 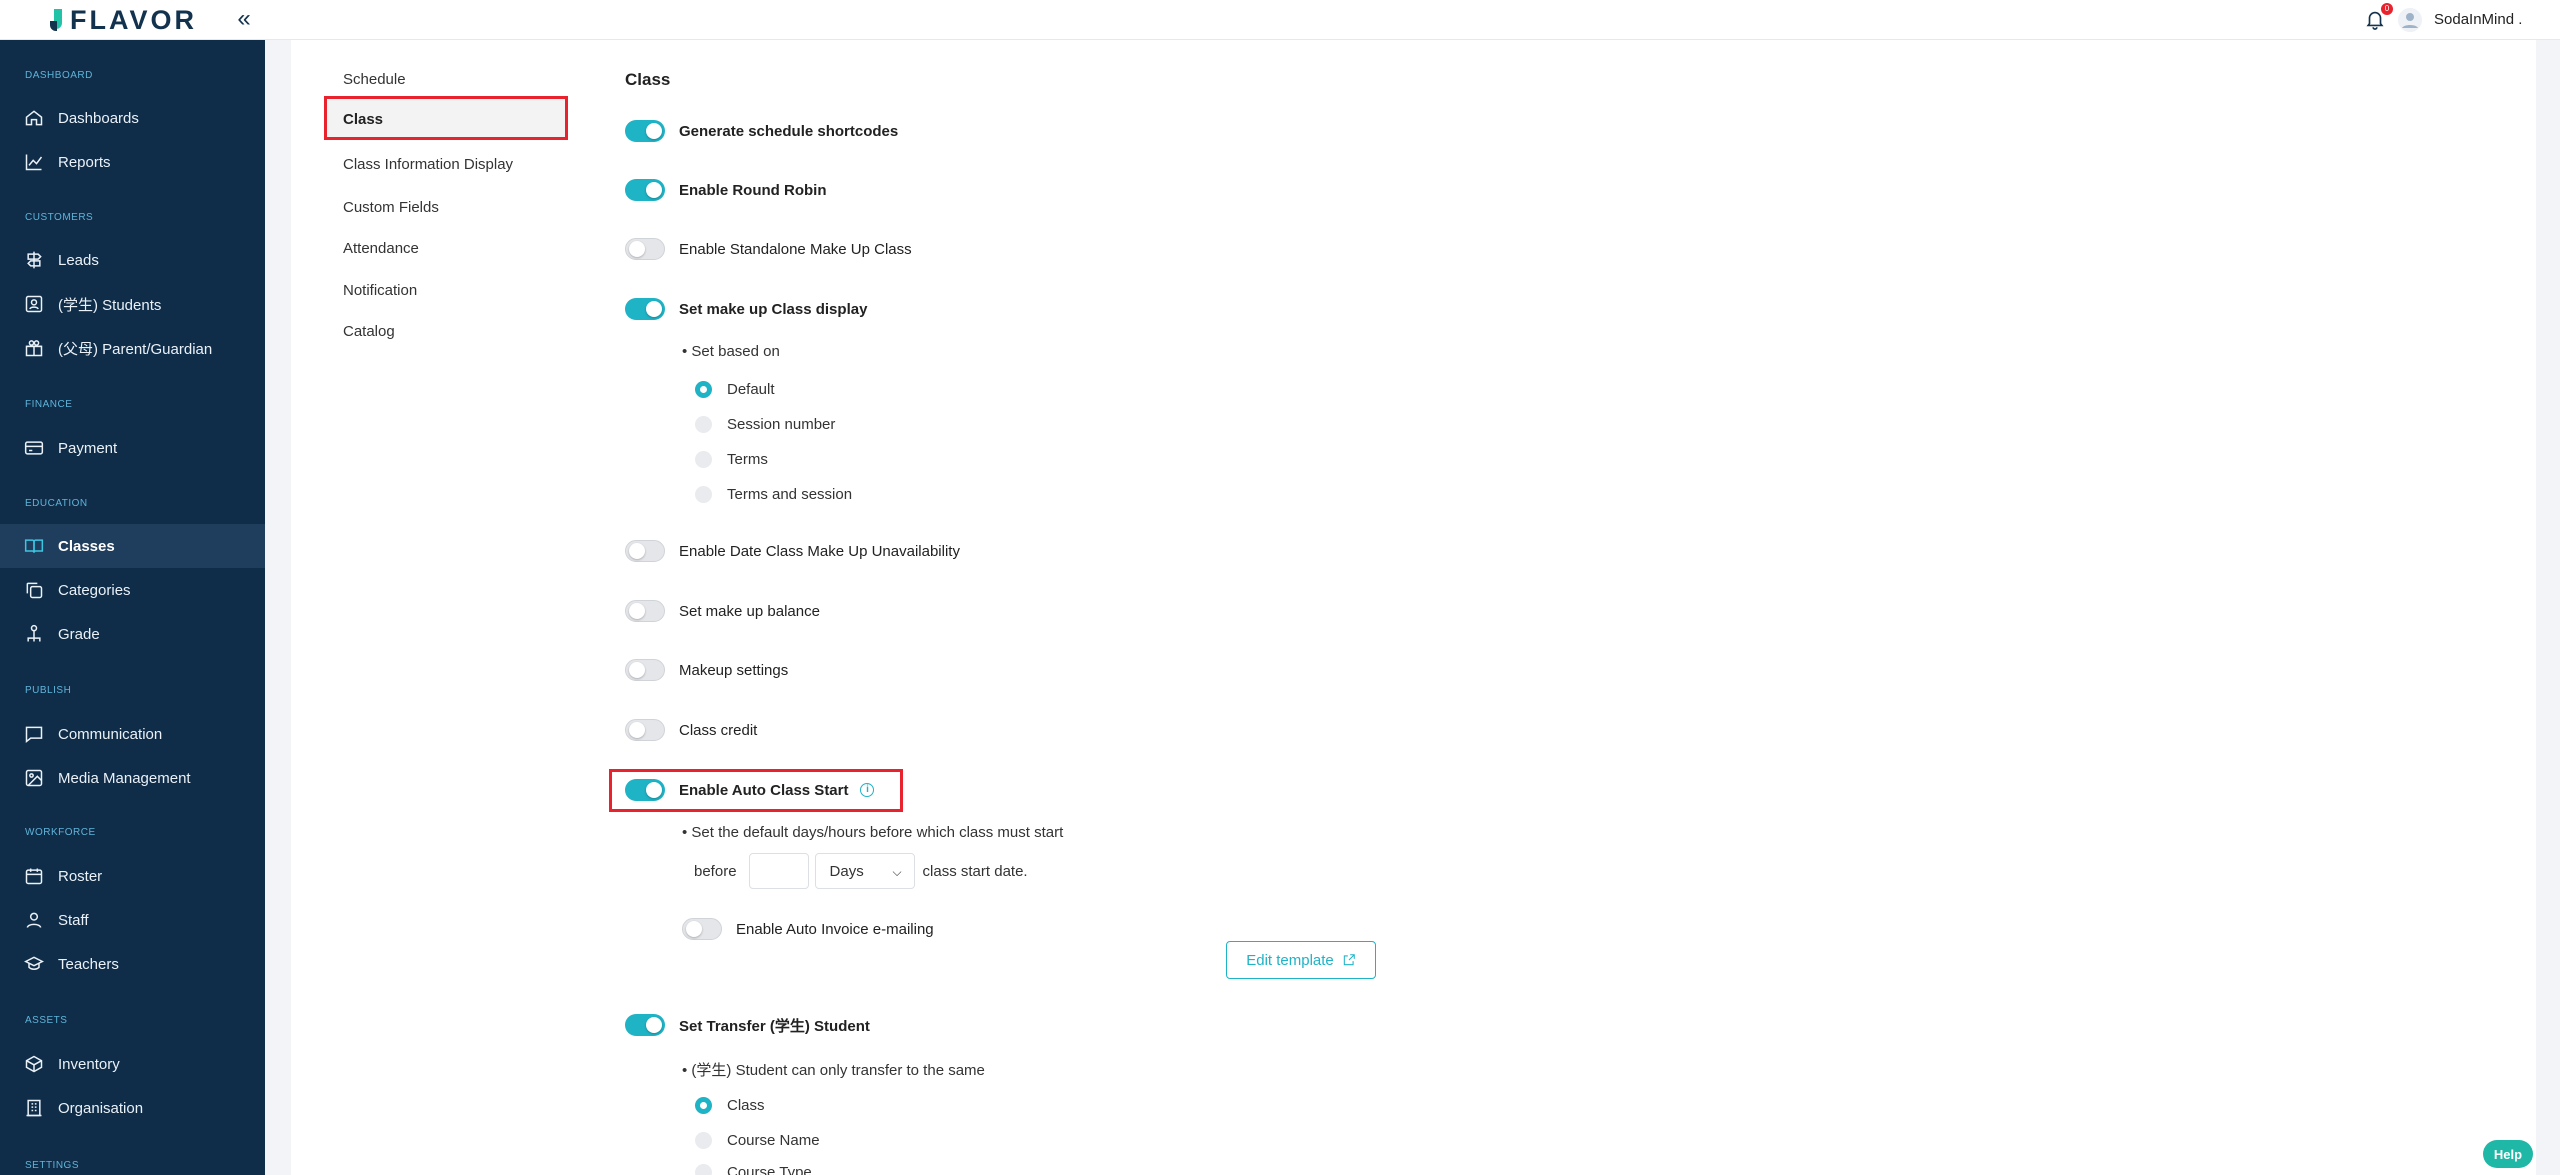 What do you see at coordinates (110, 734) in the screenshot?
I see `sidebar-item-label: Communication` at bounding box center [110, 734].